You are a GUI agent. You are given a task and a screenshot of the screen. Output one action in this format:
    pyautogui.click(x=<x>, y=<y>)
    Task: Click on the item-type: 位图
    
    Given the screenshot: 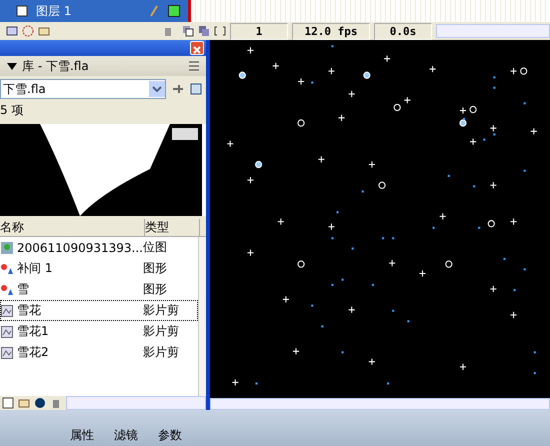 What is the action you would take?
    pyautogui.click(x=155, y=247)
    